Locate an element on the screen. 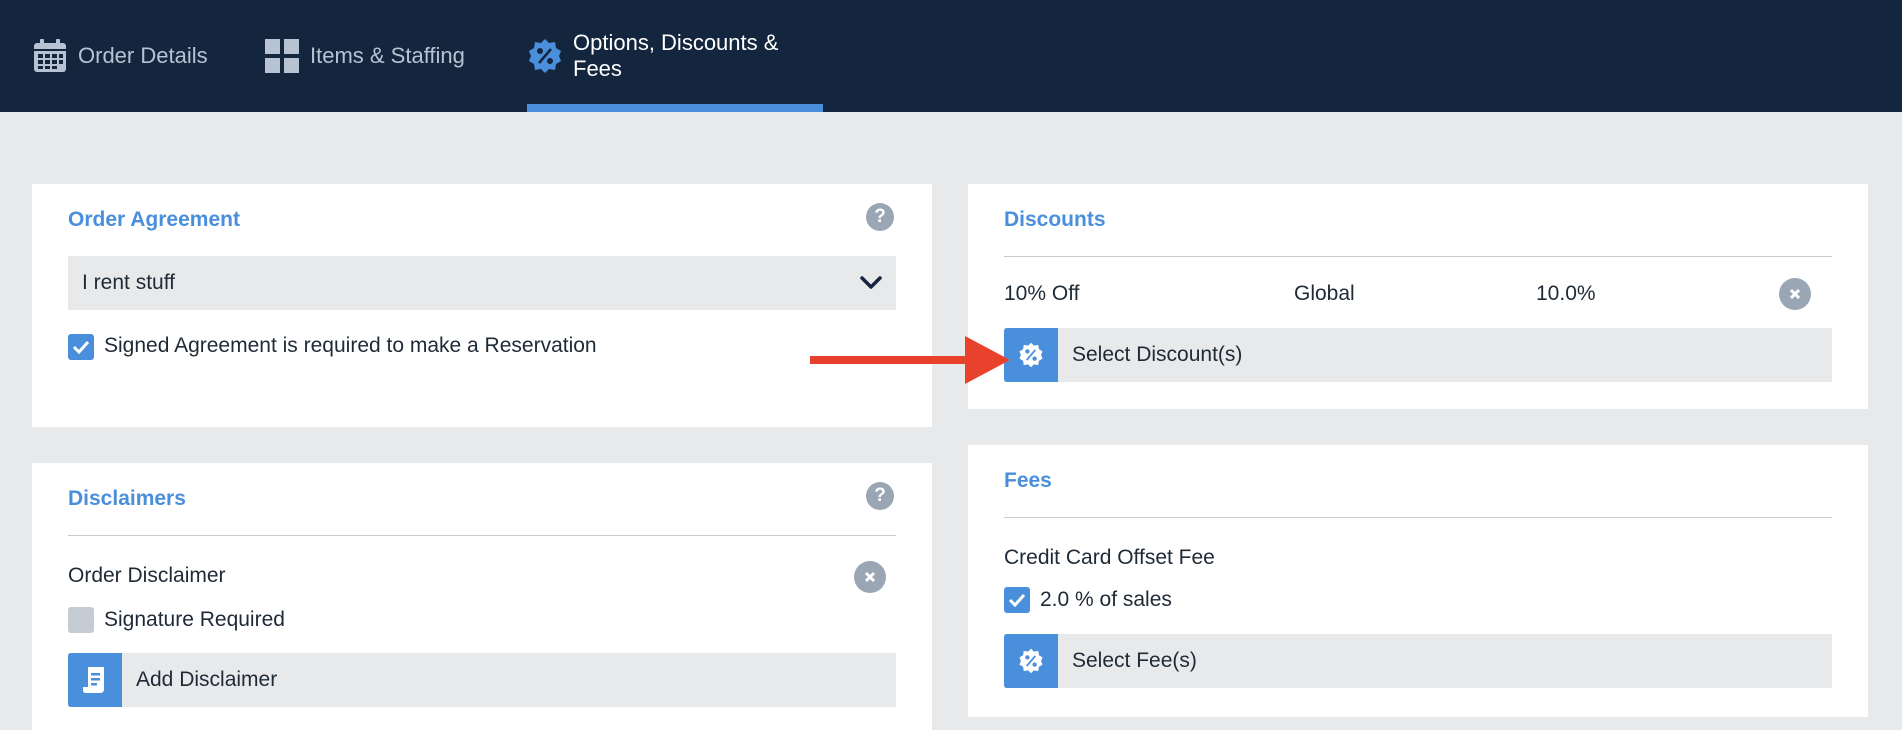 The width and height of the screenshot is (1902, 730). panel-title: Discounts is located at coordinates (1055, 219).